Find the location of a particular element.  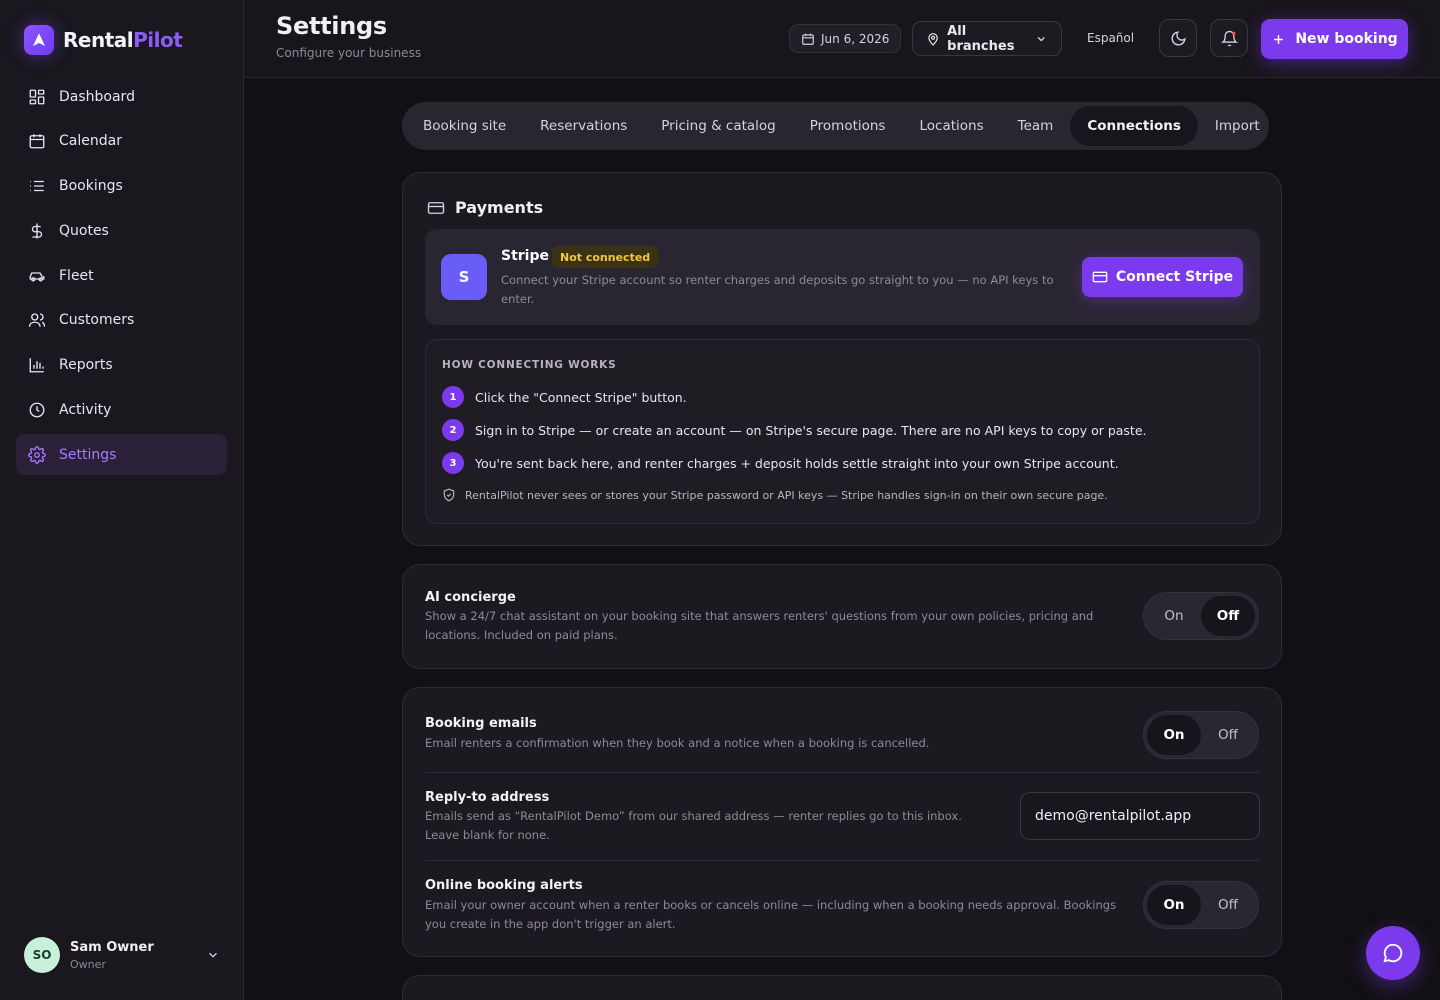

step-number: 3 is located at coordinates (453, 463).